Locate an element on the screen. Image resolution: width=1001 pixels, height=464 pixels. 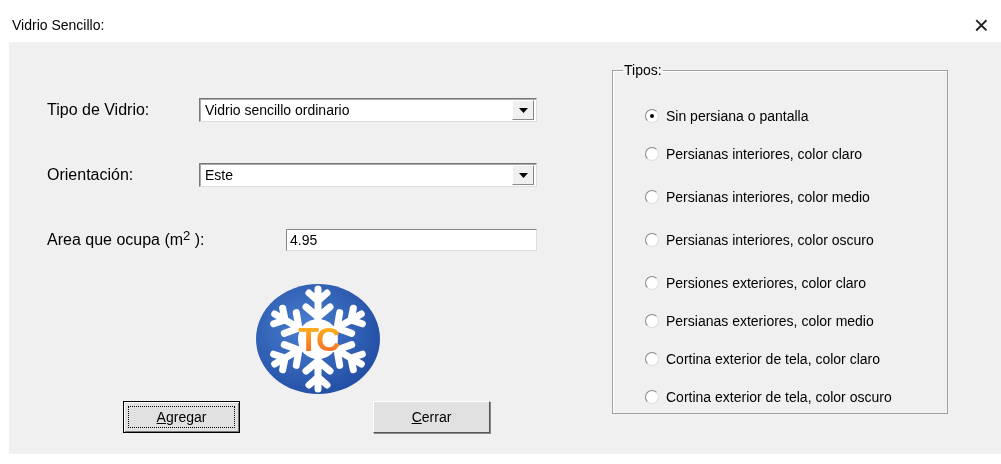
window-title: Vidrio Sencillo: is located at coordinates (58, 24).